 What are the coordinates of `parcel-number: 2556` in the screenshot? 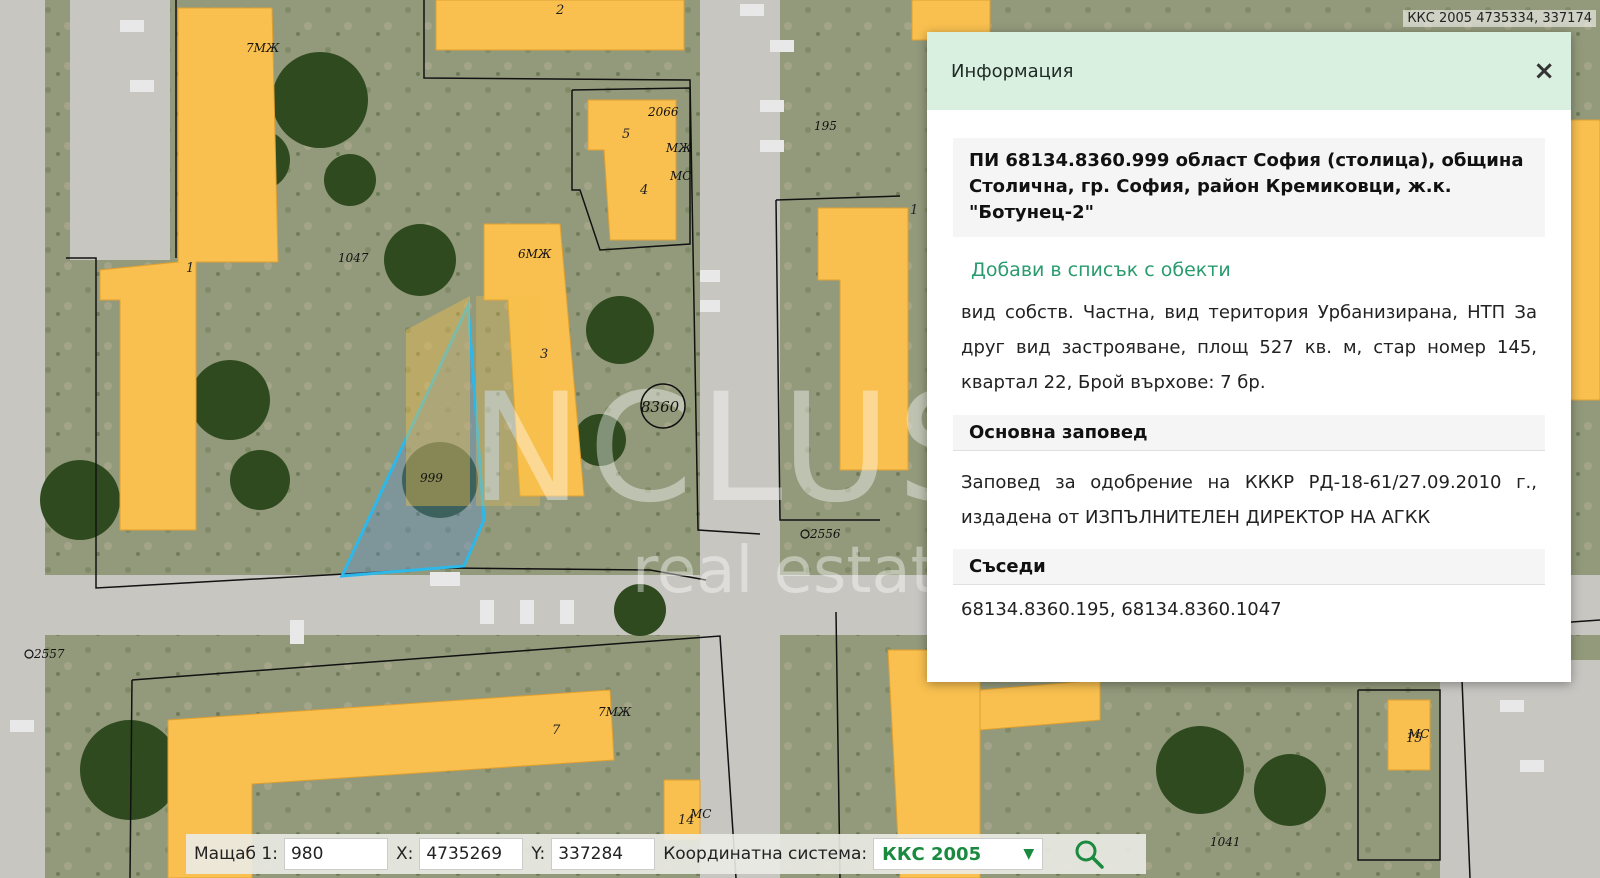 It's located at (825, 534).